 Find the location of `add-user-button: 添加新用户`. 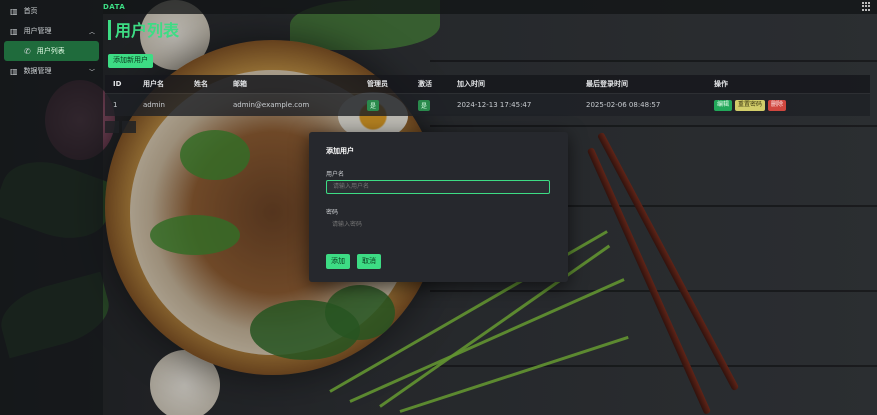

add-user-button: 添加新用户 is located at coordinates (130, 61).